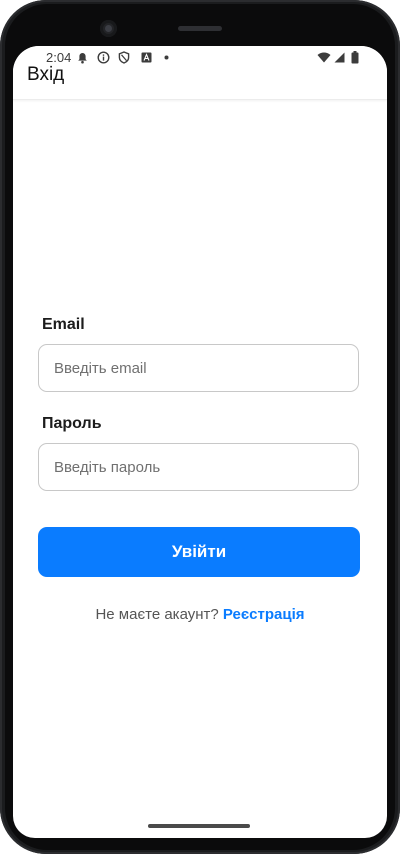 The width and height of the screenshot is (400, 854). What do you see at coordinates (108, 28) in the screenshot?
I see `front-camera-icon` at bounding box center [108, 28].